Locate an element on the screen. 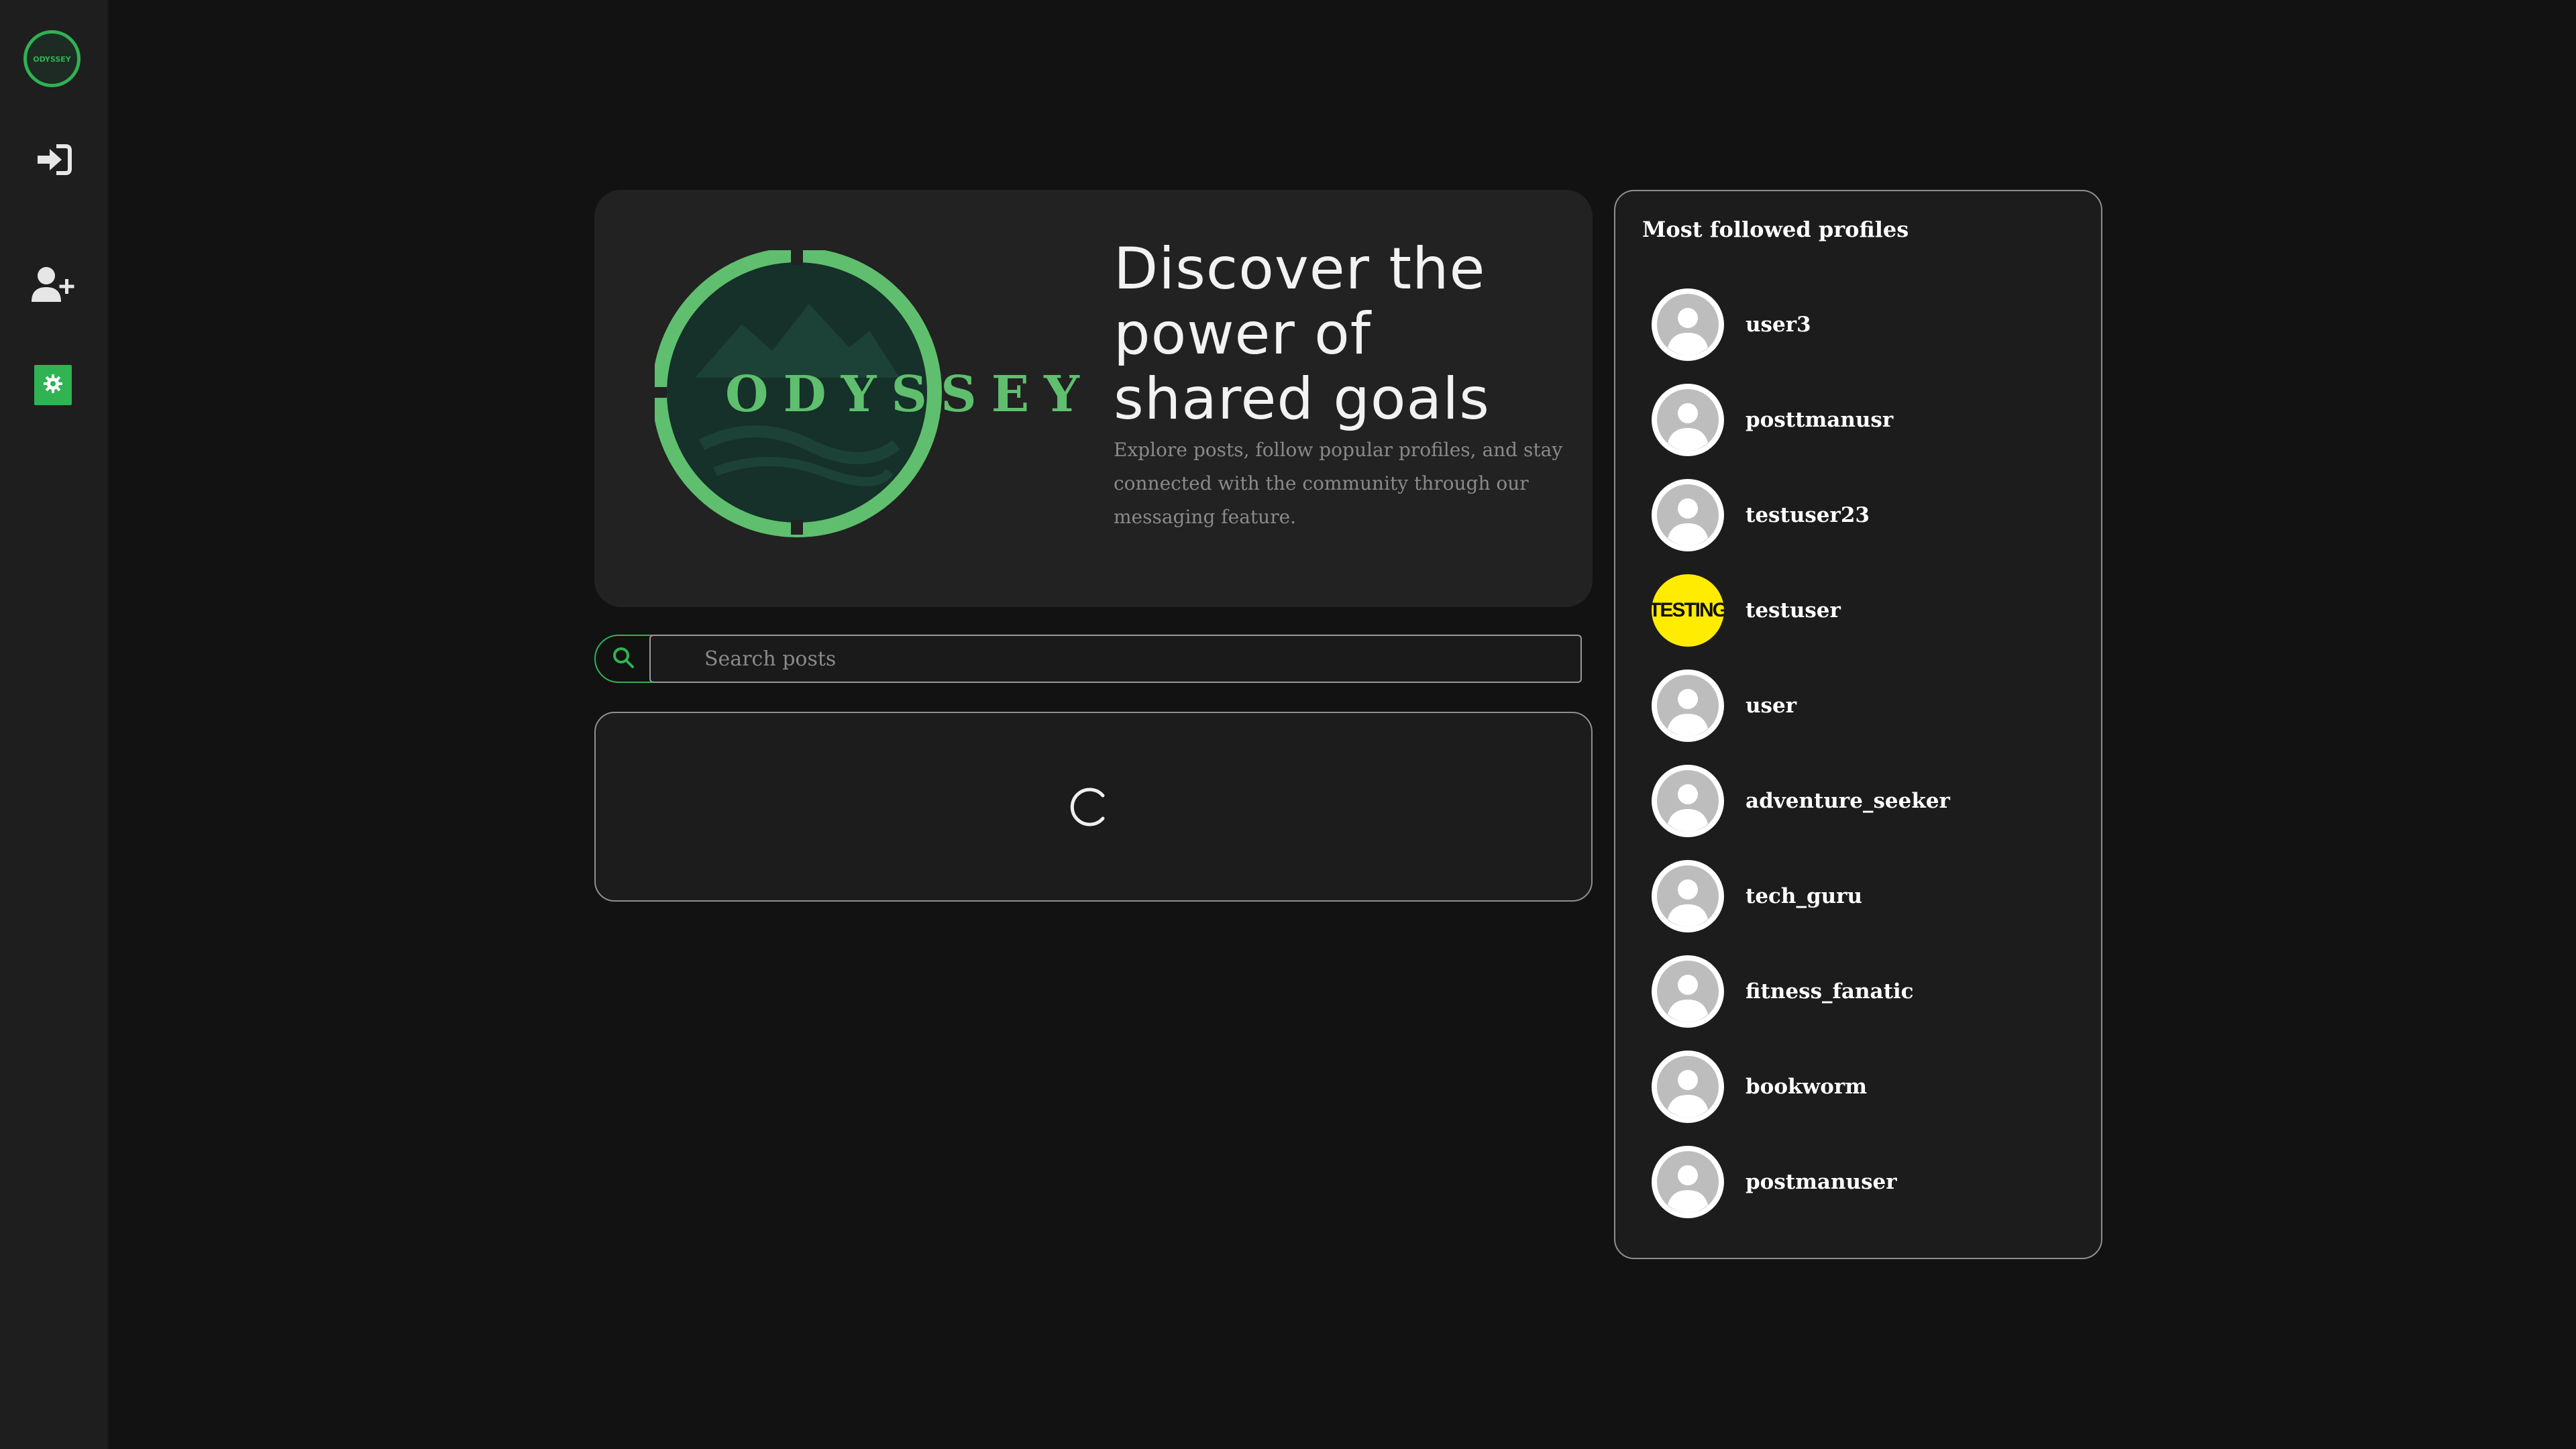 The image size is (2576, 1449). loading-spinner-icon is located at coordinates (1090, 807).